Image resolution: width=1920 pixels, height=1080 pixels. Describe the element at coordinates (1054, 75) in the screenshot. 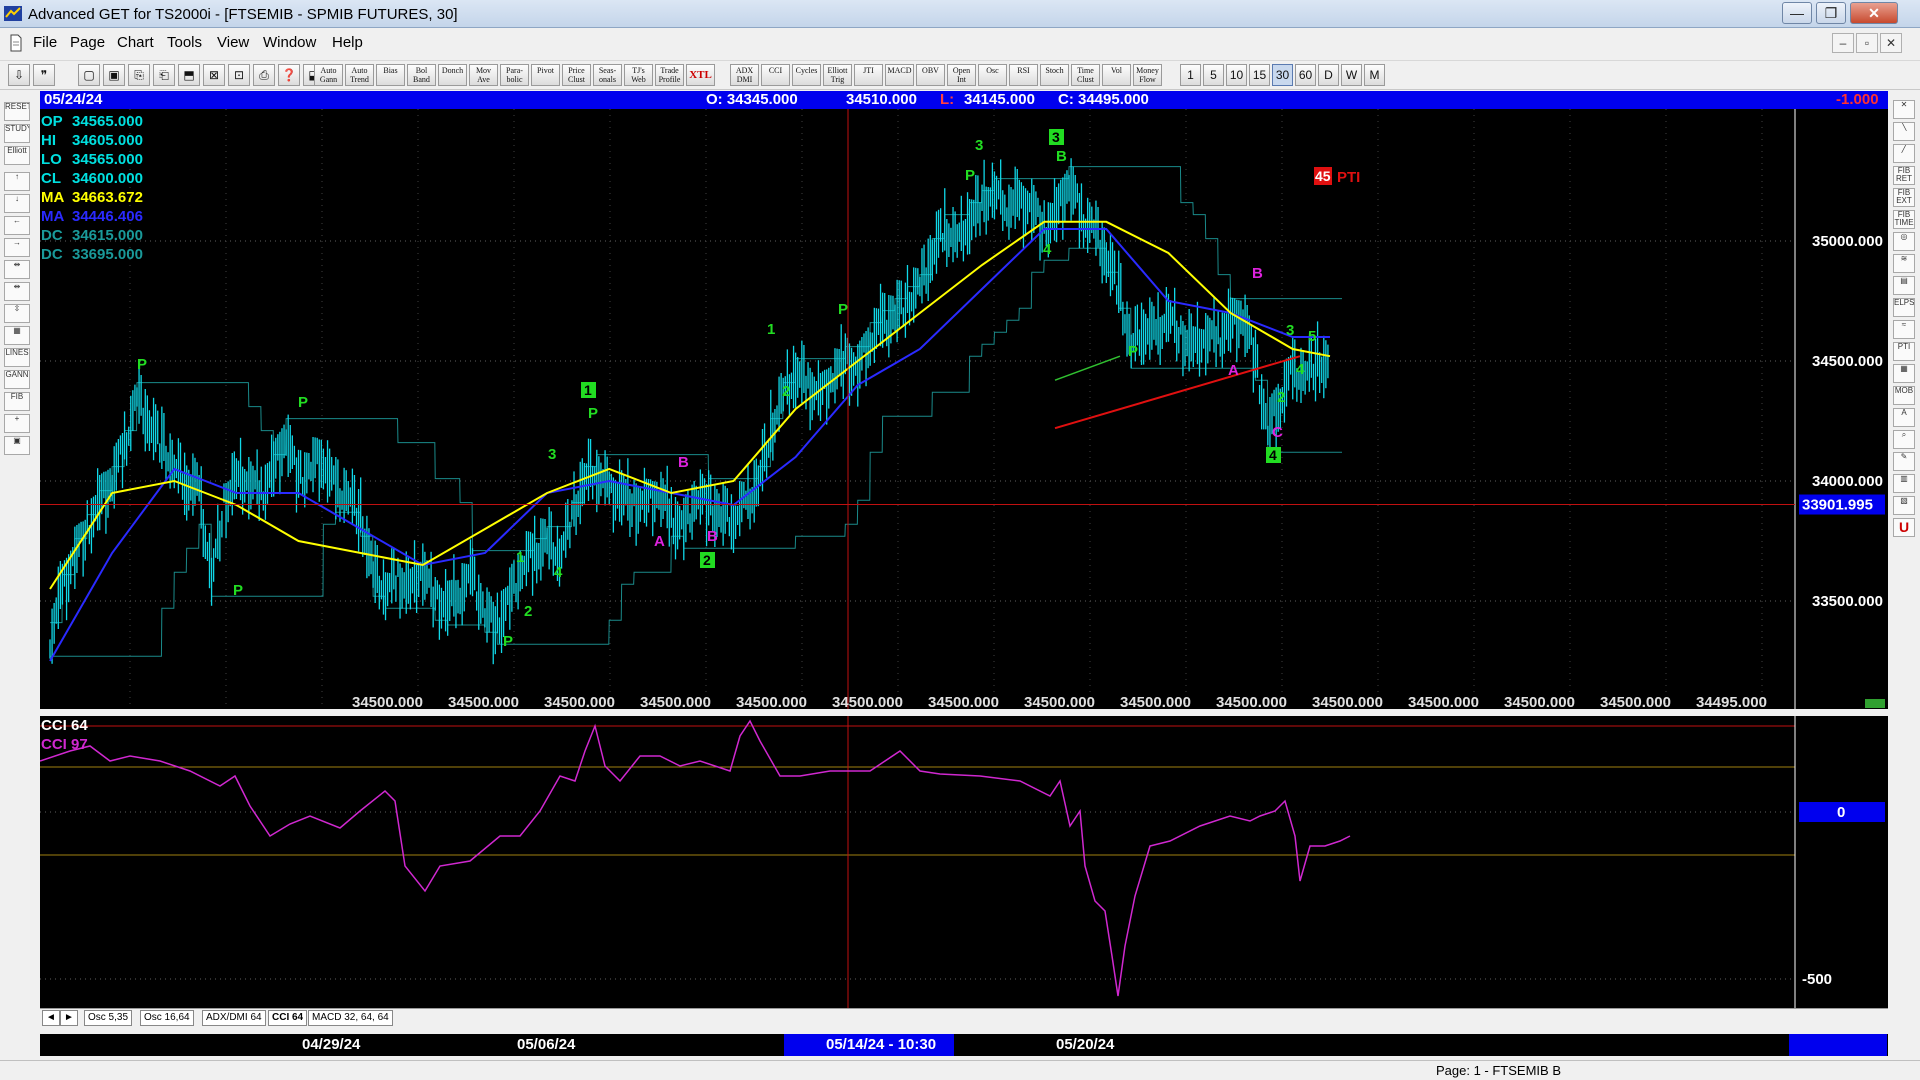

I see `oscillator-button-10: Stoch` at that location.